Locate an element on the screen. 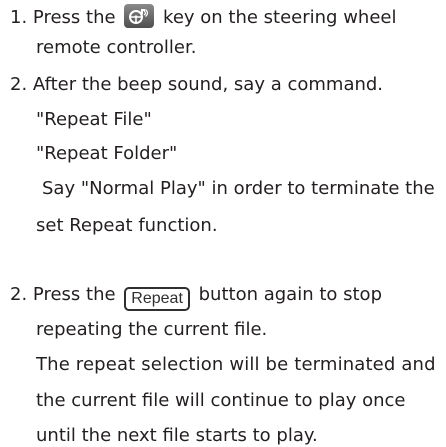 The height and width of the screenshot is (447, 446). step-1-line: 1. Press the key on the steering wheel is located at coordinates (203, 16).